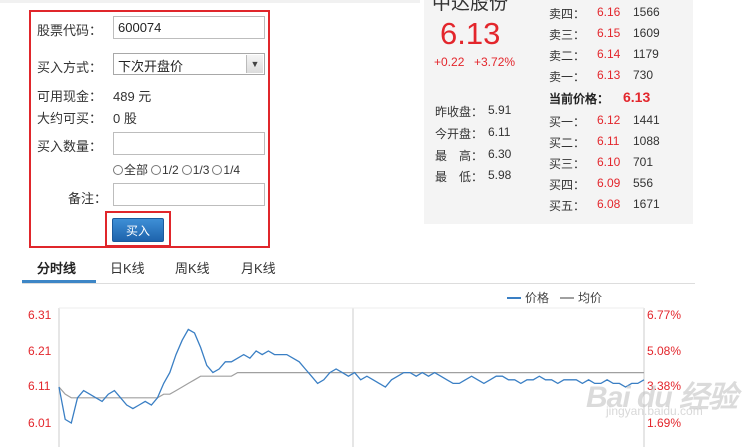 Image resolution: width=751 pixels, height=447 pixels. I want to click on baidu-watermark-url: jingyan.baidu.com, so click(654, 411).